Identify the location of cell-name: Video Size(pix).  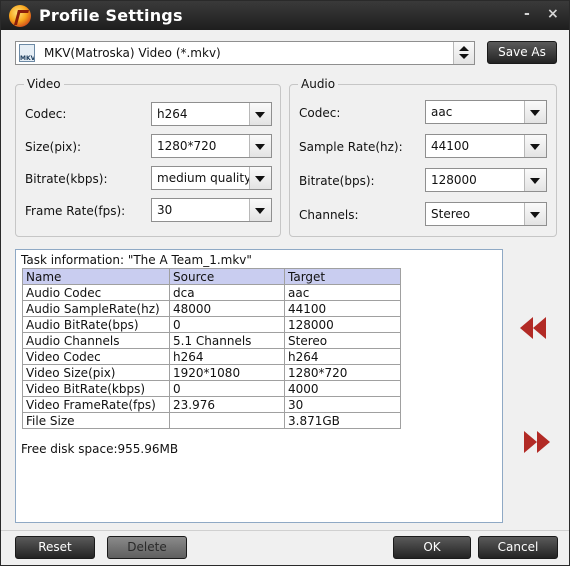
(96, 372).